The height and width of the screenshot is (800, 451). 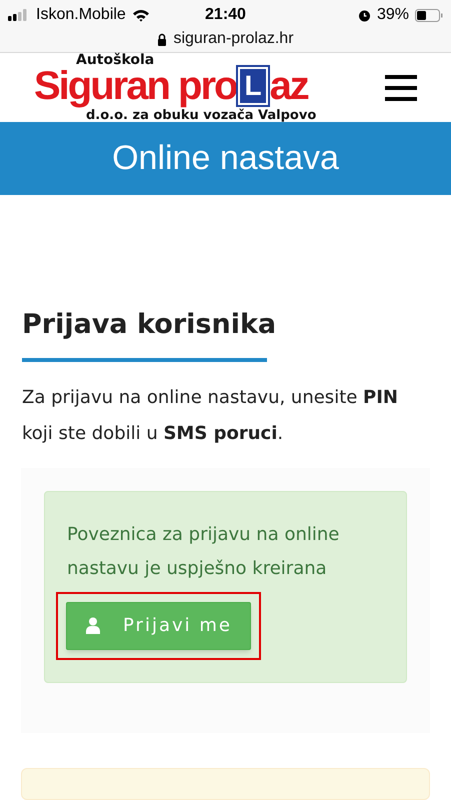 What do you see at coordinates (392, 15) in the screenshot?
I see `battery-percent: 39%` at bounding box center [392, 15].